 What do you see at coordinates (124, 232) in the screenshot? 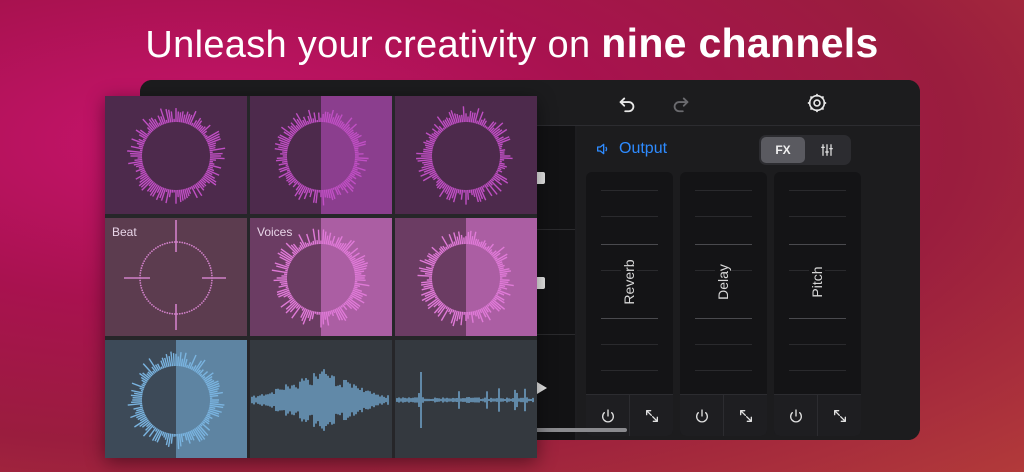
I see `channel-label: Beat` at bounding box center [124, 232].